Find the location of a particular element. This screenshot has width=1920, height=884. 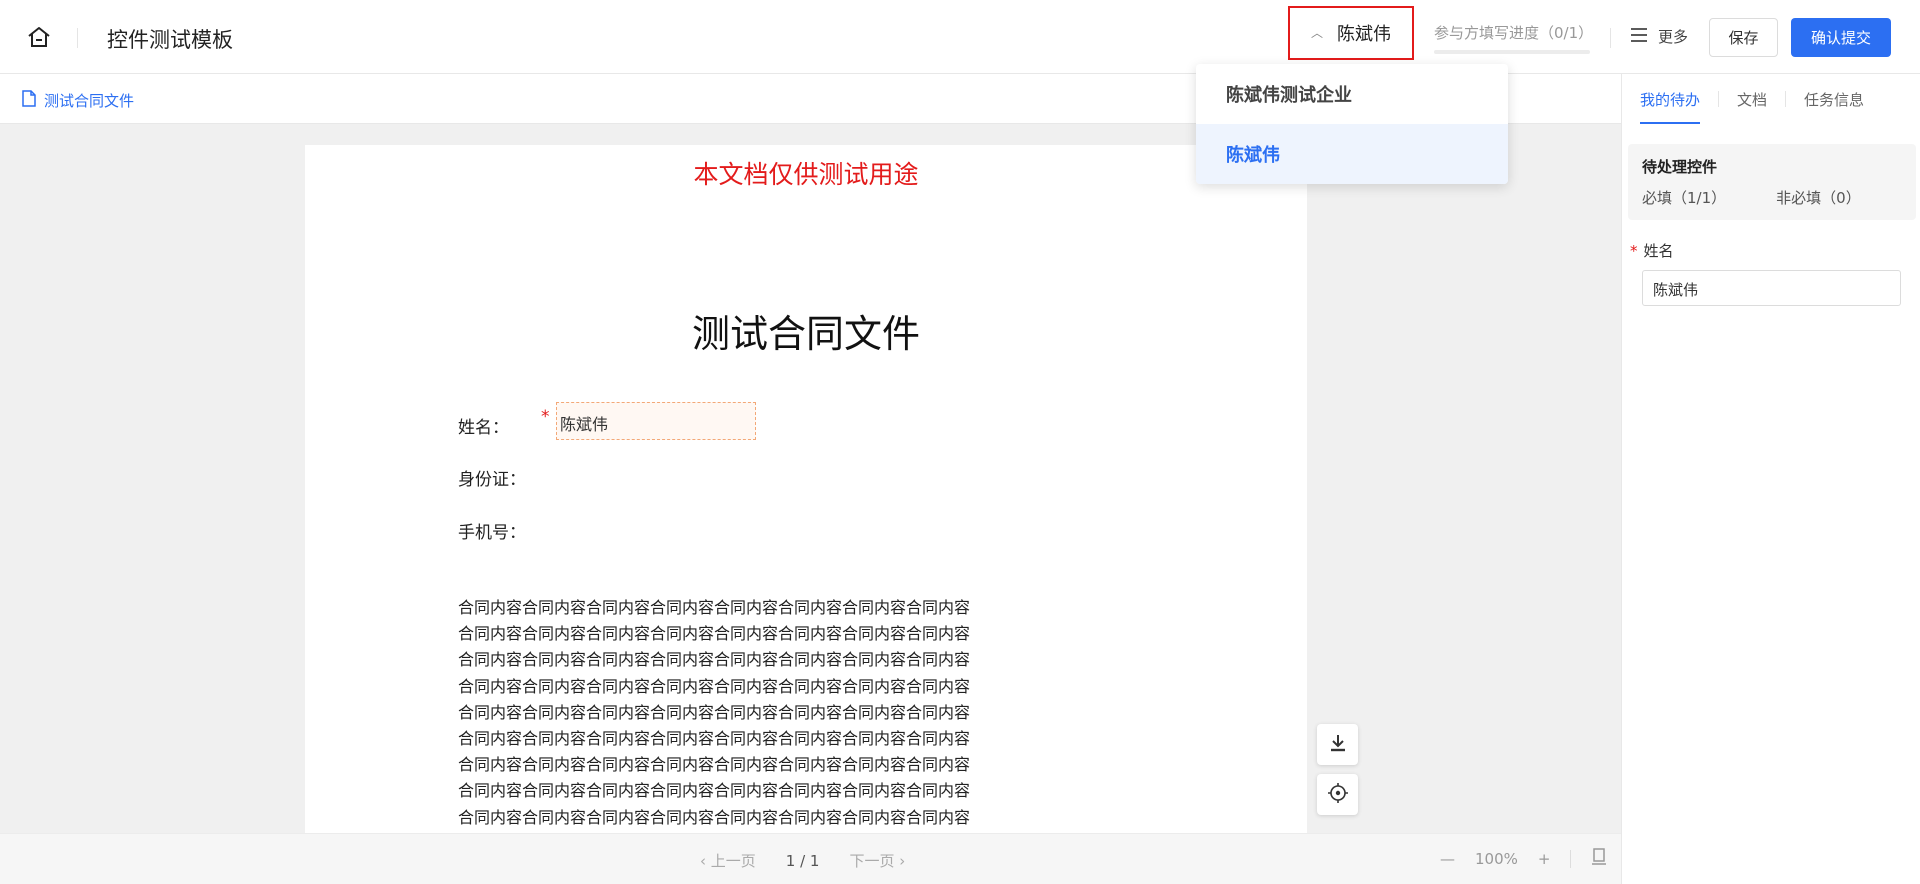

required-count: 必填（1/1） is located at coordinates (1684, 197).